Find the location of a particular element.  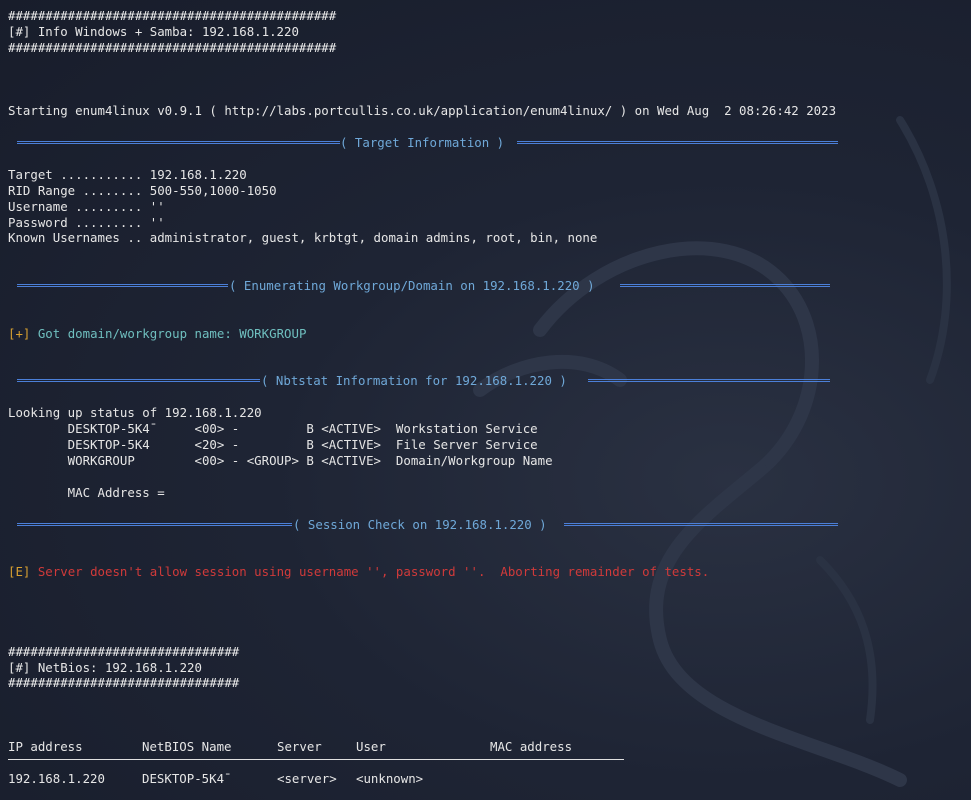

netbios-hash-line-top: ############################### is located at coordinates (124, 651).